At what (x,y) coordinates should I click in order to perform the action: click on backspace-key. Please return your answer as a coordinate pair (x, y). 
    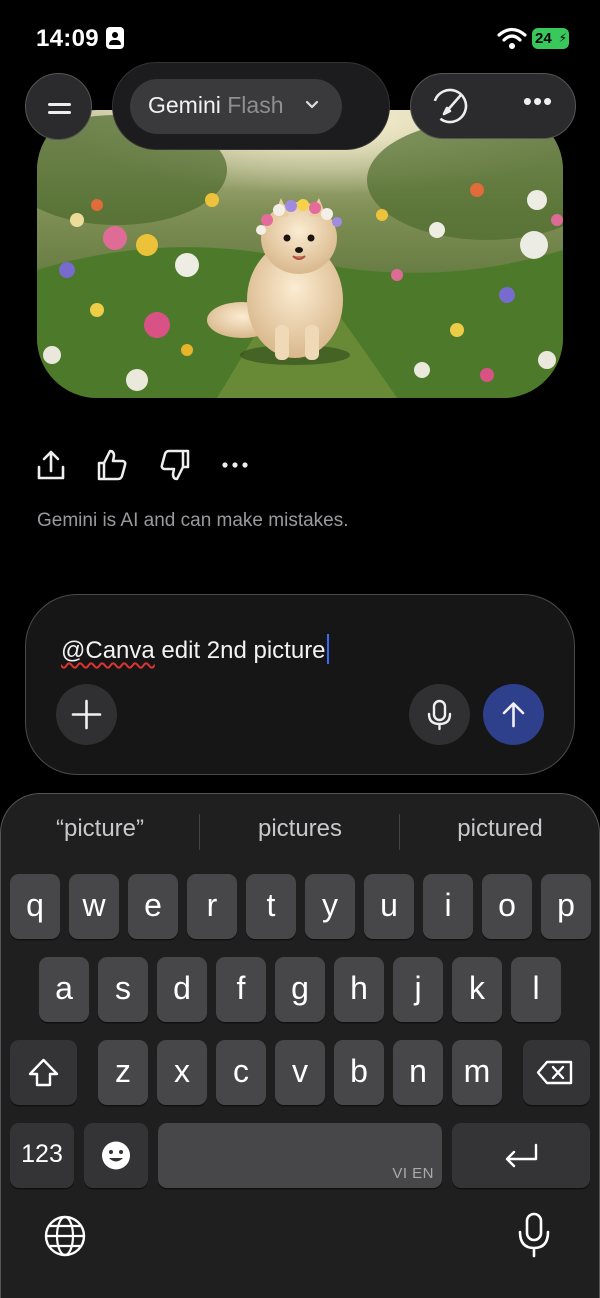
    Looking at the image, I should click on (556, 1072).